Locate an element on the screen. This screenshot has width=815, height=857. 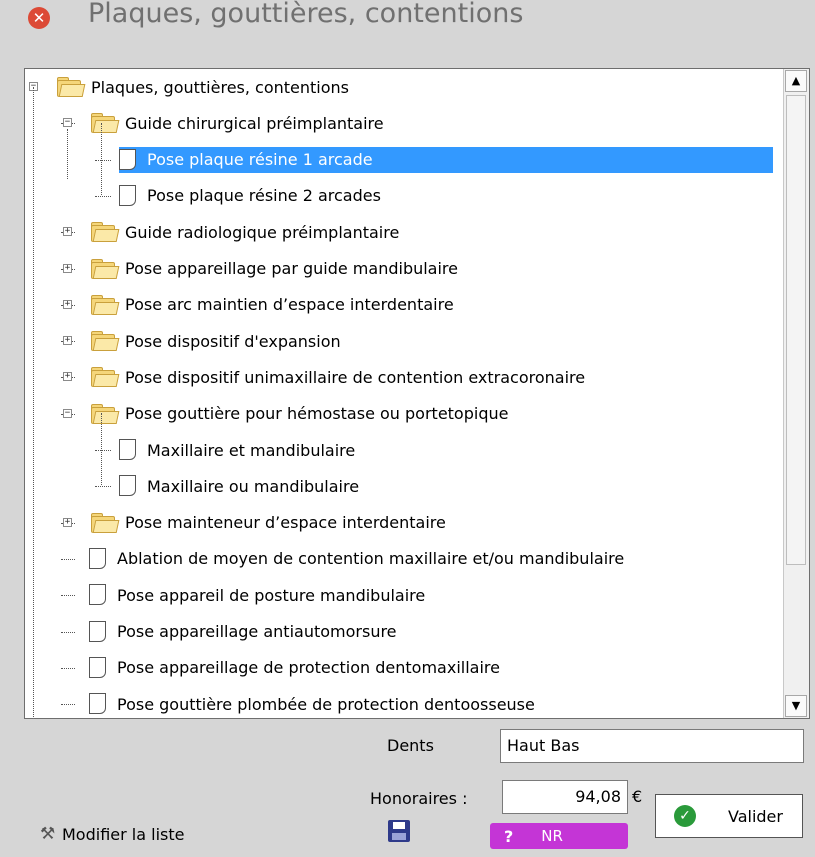
tree-node-label: Plaques, gouttières, contentions is located at coordinates (220, 87).